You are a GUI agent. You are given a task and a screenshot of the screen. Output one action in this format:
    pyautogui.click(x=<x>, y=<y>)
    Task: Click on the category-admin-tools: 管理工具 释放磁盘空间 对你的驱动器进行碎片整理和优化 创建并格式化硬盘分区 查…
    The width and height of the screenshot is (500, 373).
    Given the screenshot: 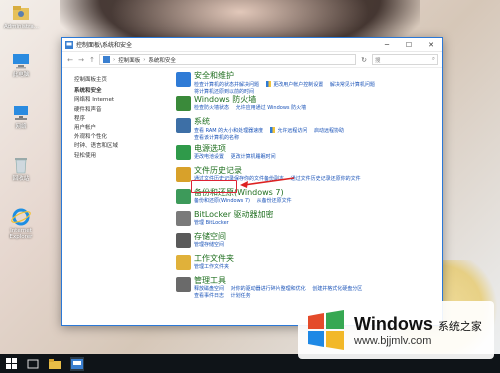 What is the action you would take?
    pyautogui.click(x=309, y=288)
    